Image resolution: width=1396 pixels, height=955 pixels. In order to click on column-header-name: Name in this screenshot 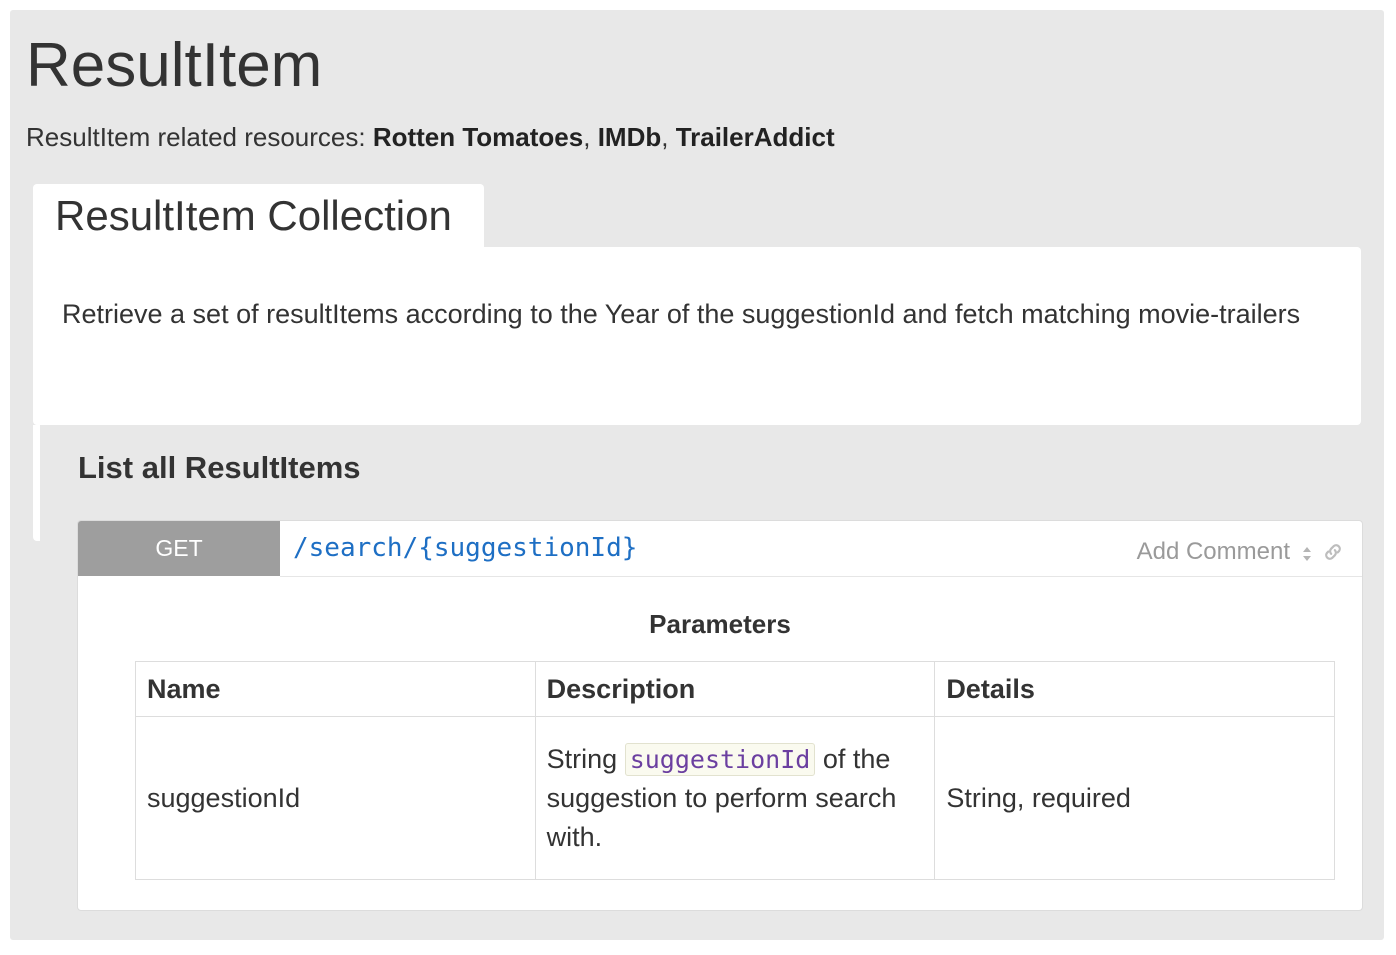, I will do `click(335, 689)`.